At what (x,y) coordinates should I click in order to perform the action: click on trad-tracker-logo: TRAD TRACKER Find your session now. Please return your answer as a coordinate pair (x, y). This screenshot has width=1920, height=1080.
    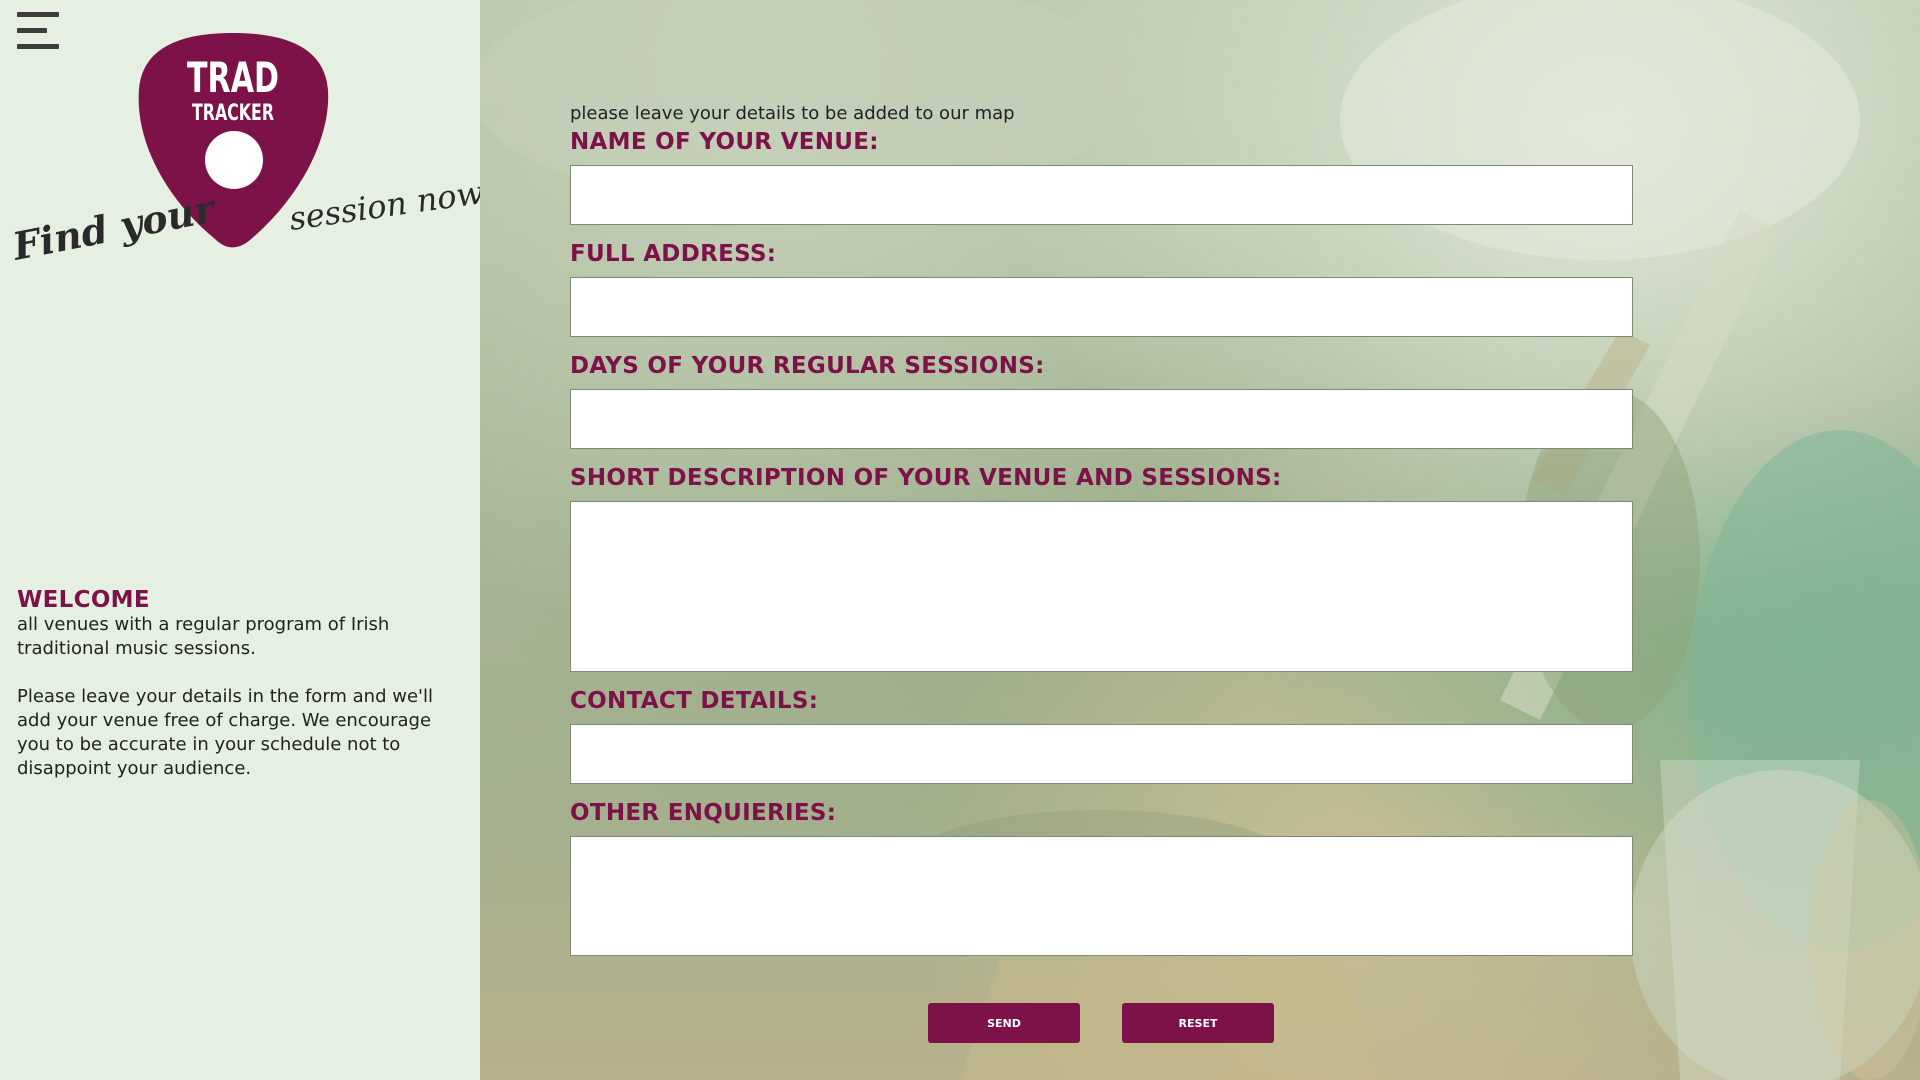
    Looking at the image, I should click on (240, 153).